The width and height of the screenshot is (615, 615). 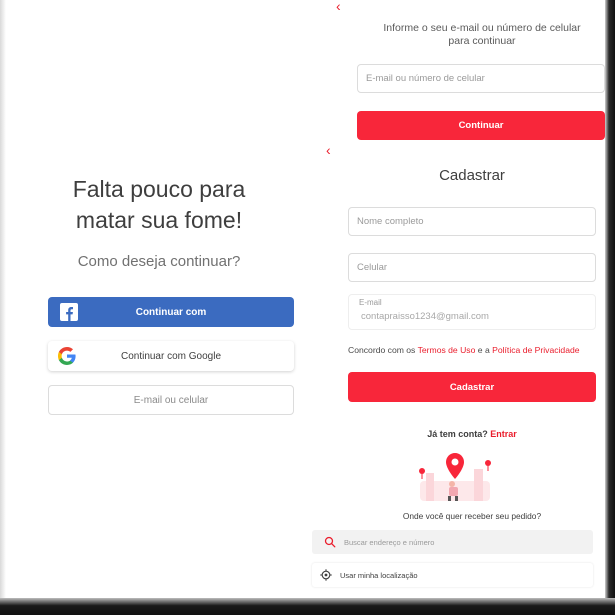 I want to click on signup-button: Cadastrar, so click(x=472, y=387).